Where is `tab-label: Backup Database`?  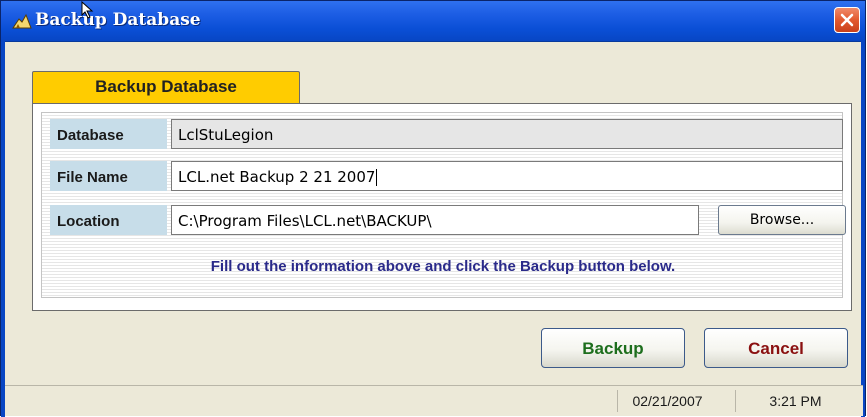 tab-label: Backup Database is located at coordinates (166, 86).